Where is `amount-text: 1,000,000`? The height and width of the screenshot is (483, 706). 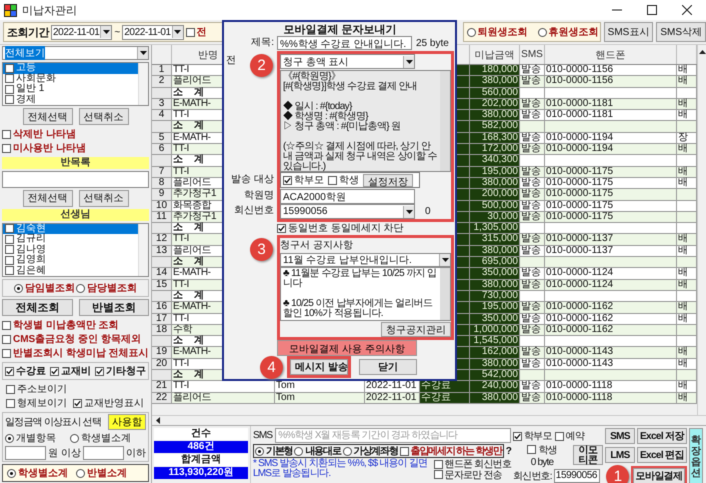
amount-text: 1,000,000 is located at coordinates (495, 330).